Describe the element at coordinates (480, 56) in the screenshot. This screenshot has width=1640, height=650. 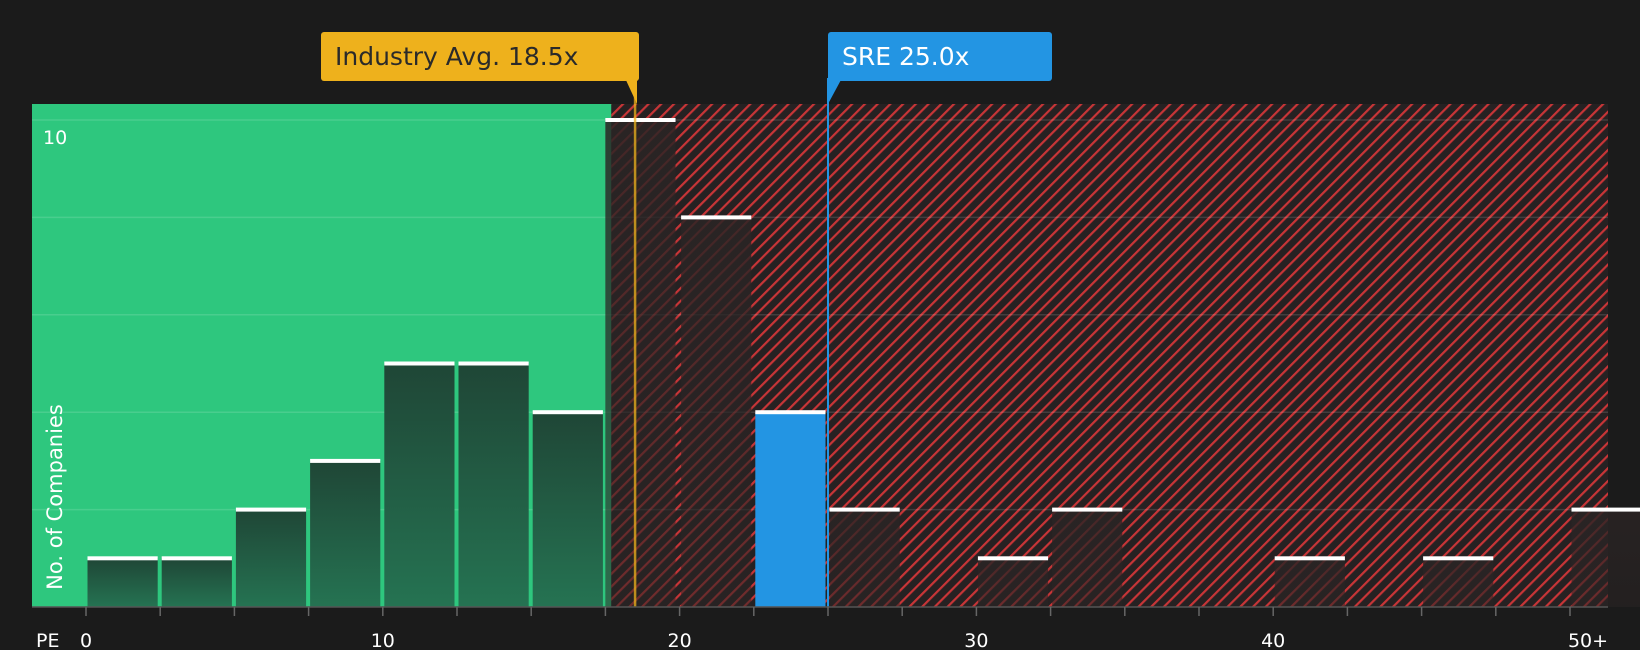
I see `industry-average-callout: Industry Avg. 18.5x` at that location.